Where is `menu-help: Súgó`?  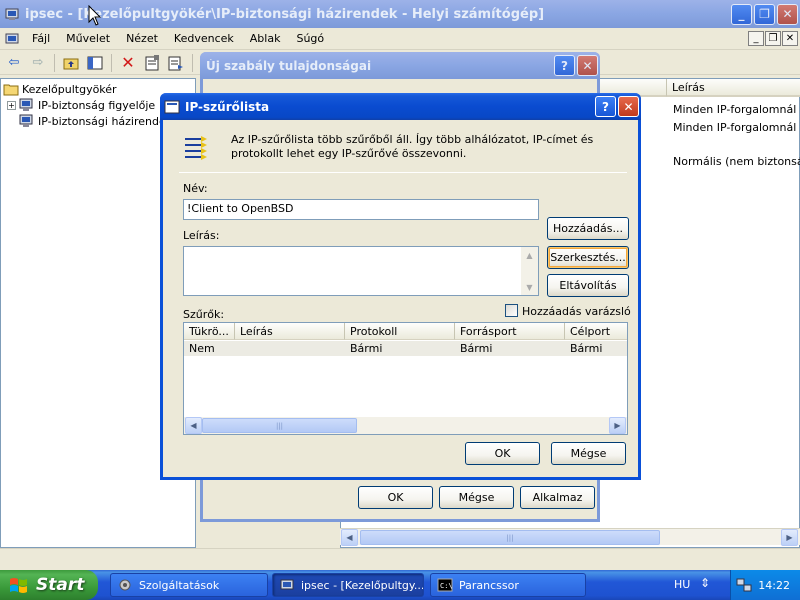
menu-help: Súgó is located at coordinates (310, 38).